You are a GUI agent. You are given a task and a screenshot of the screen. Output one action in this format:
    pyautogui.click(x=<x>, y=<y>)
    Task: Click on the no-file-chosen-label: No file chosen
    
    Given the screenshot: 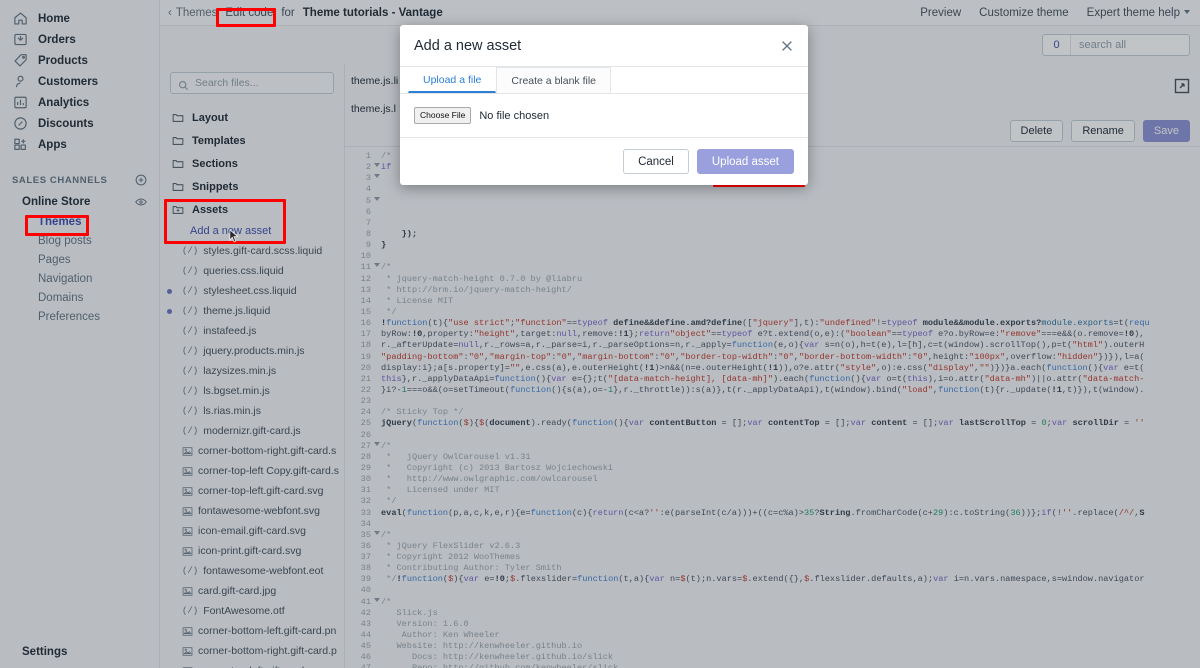 What is the action you would take?
    pyautogui.click(x=514, y=115)
    